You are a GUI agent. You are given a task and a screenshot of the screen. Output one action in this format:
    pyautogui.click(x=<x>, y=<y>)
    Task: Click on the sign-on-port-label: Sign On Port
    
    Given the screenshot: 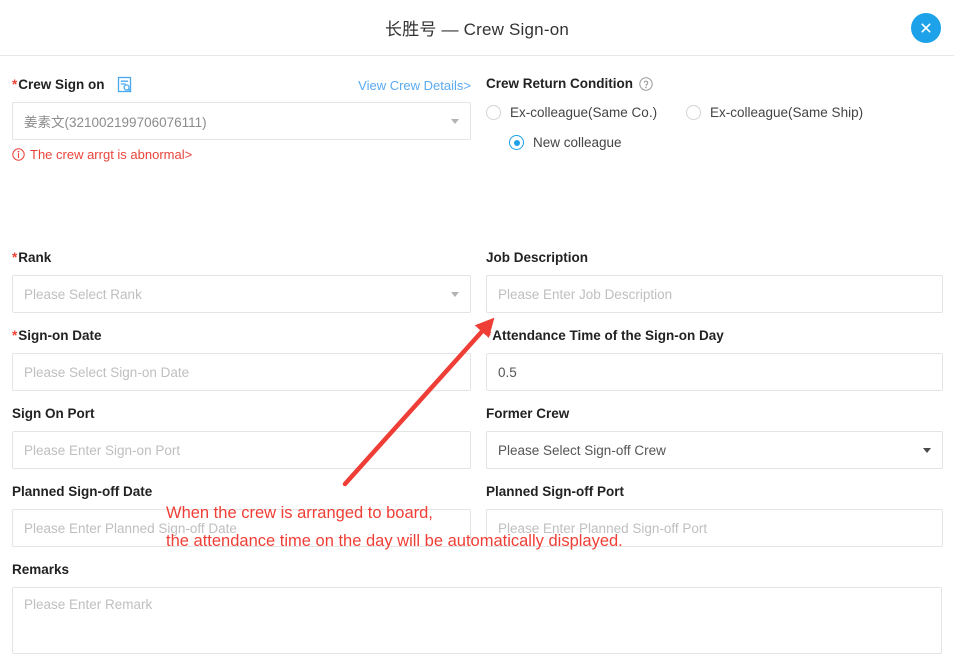 What is the action you would take?
    pyautogui.click(x=53, y=413)
    